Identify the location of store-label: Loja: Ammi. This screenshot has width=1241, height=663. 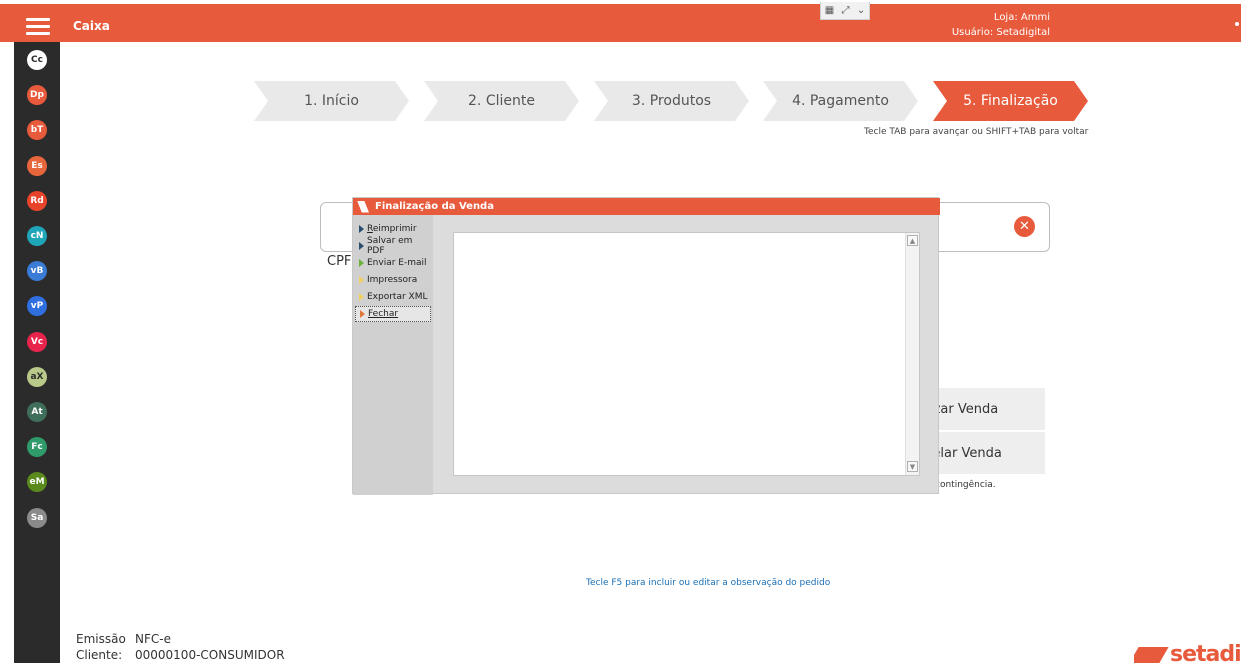
(1021, 17).